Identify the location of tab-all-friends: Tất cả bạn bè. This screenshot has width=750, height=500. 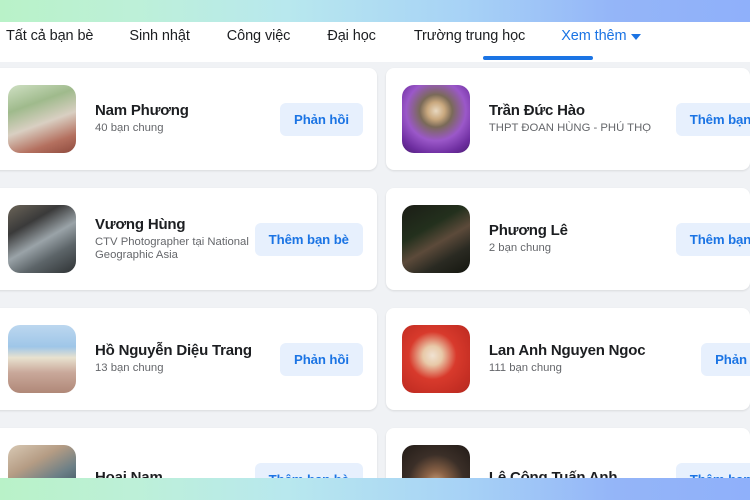
(49, 33).